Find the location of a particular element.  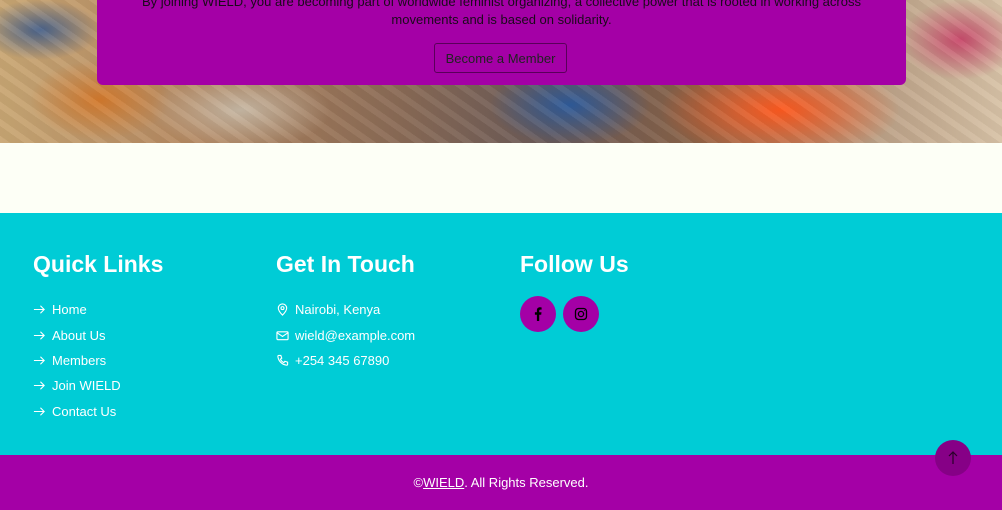

map-pin-icon is located at coordinates (282, 310).